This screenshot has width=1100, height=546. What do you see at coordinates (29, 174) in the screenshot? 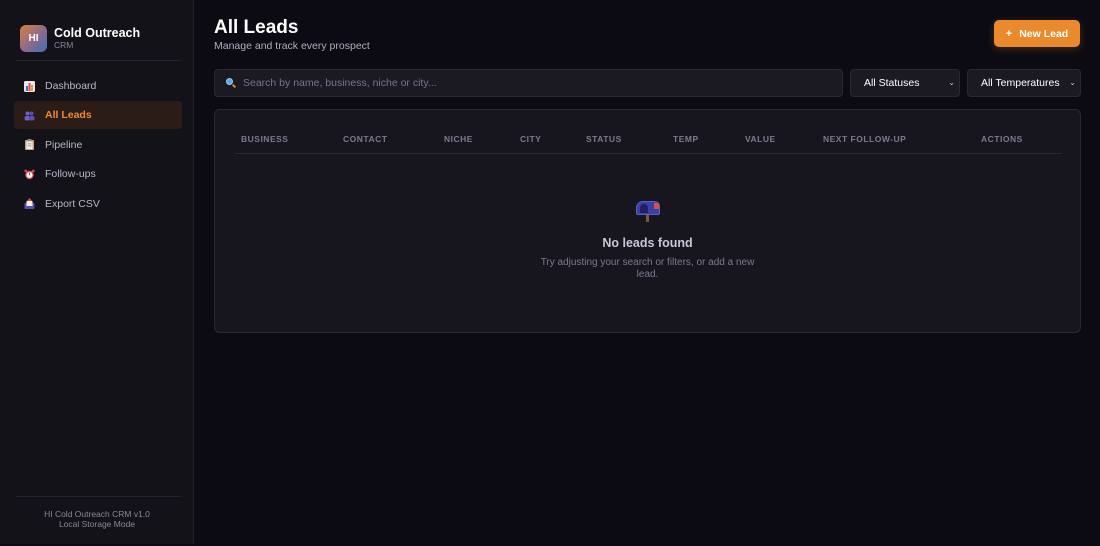
I see `alarm-clock-icon` at bounding box center [29, 174].